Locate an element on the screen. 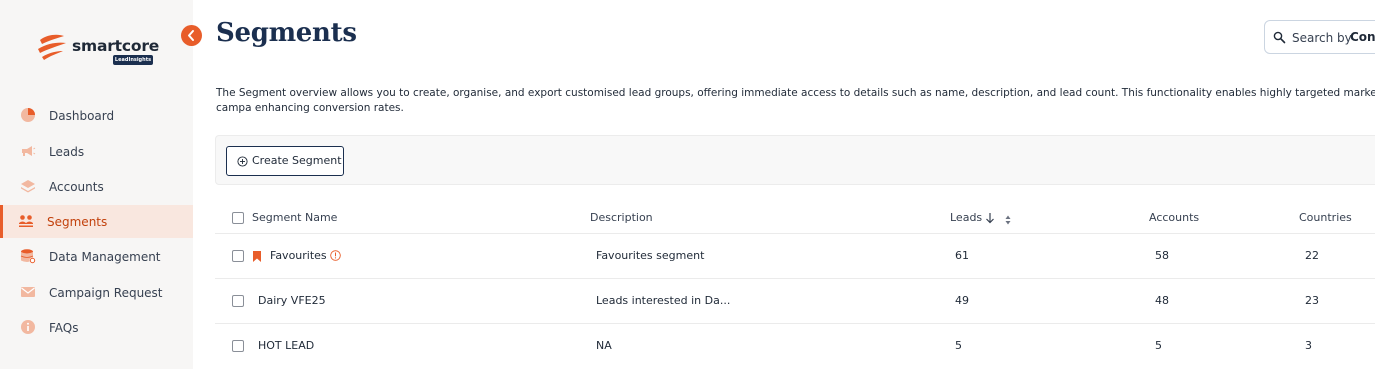 This screenshot has height=369, width=1375. sidebar-item-leads: Leads is located at coordinates (96, 151).